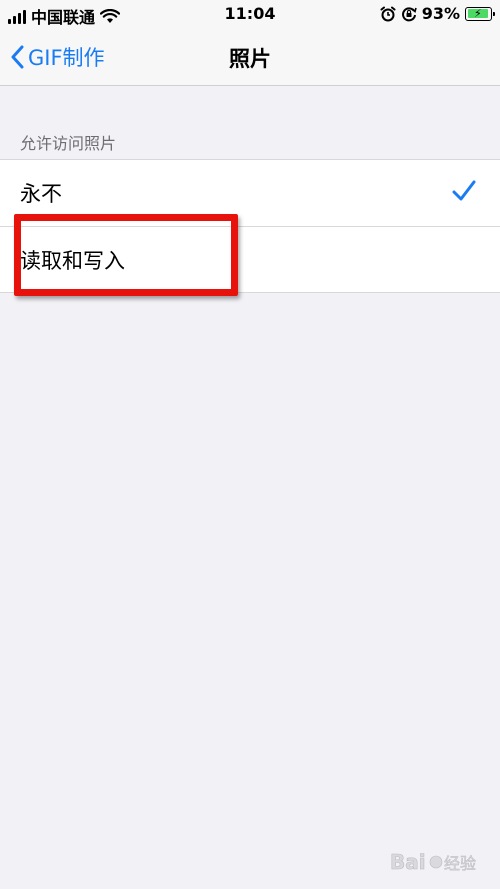  Describe the element at coordinates (250, 193) in the screenshot. I see `option-never: 永不` at that location.